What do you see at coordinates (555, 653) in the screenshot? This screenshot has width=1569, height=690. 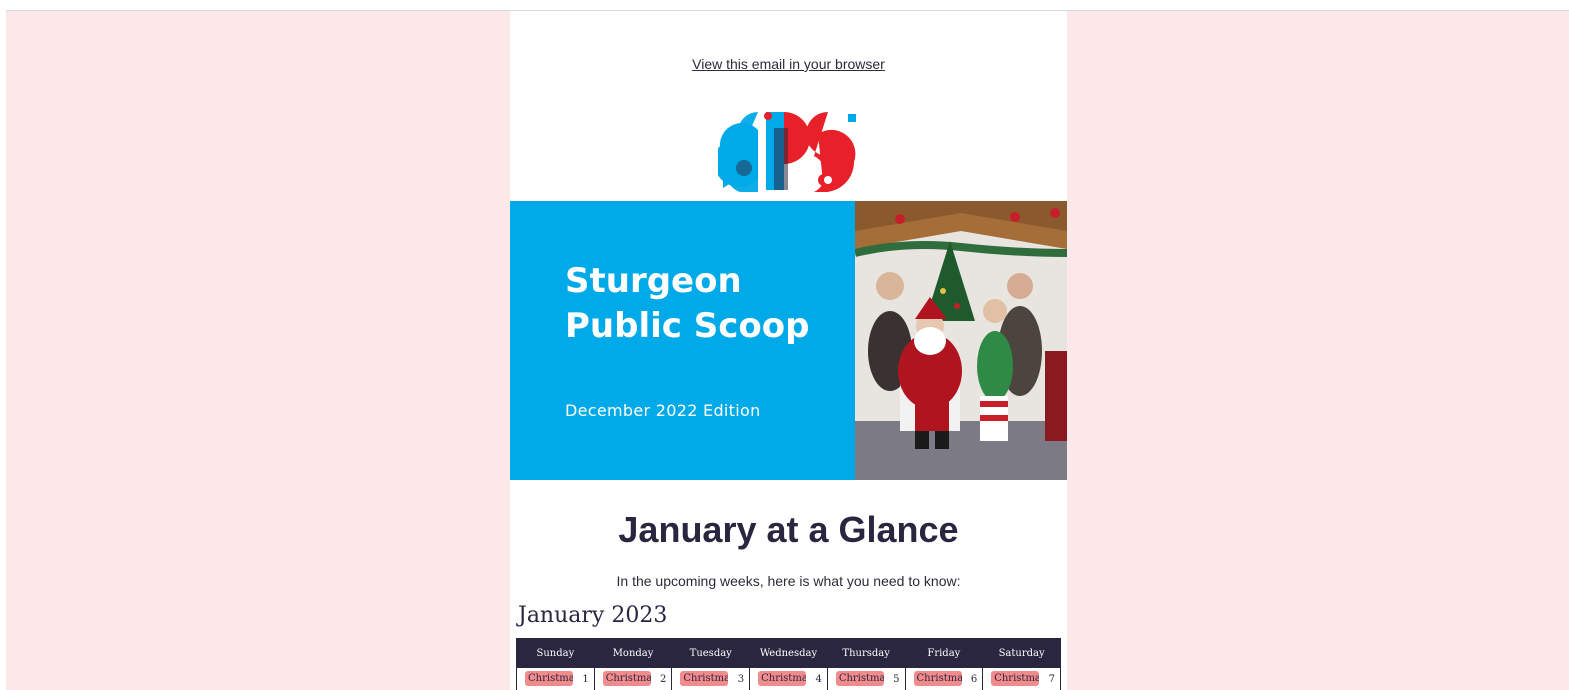 I see `weekday-header: Sunday` at bounding box center [555, 653].